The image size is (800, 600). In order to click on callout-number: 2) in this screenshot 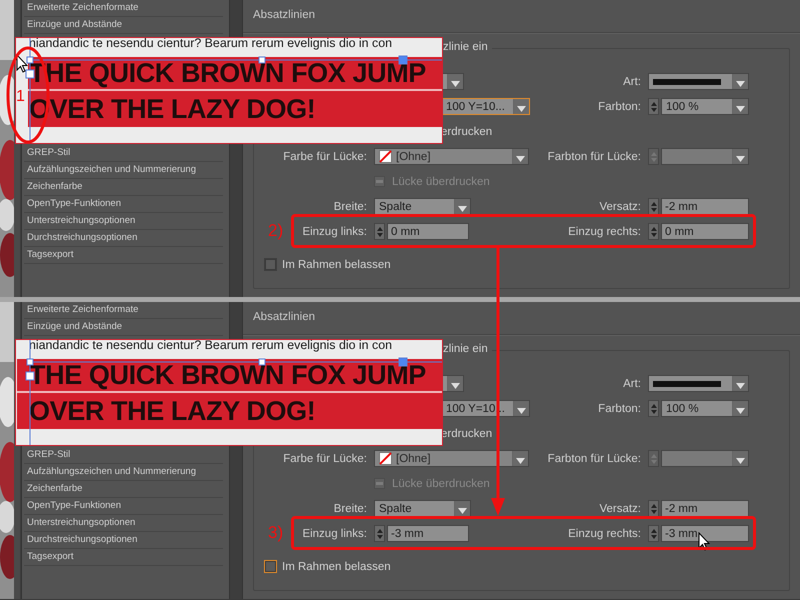, I will do `click(276, 231)`.